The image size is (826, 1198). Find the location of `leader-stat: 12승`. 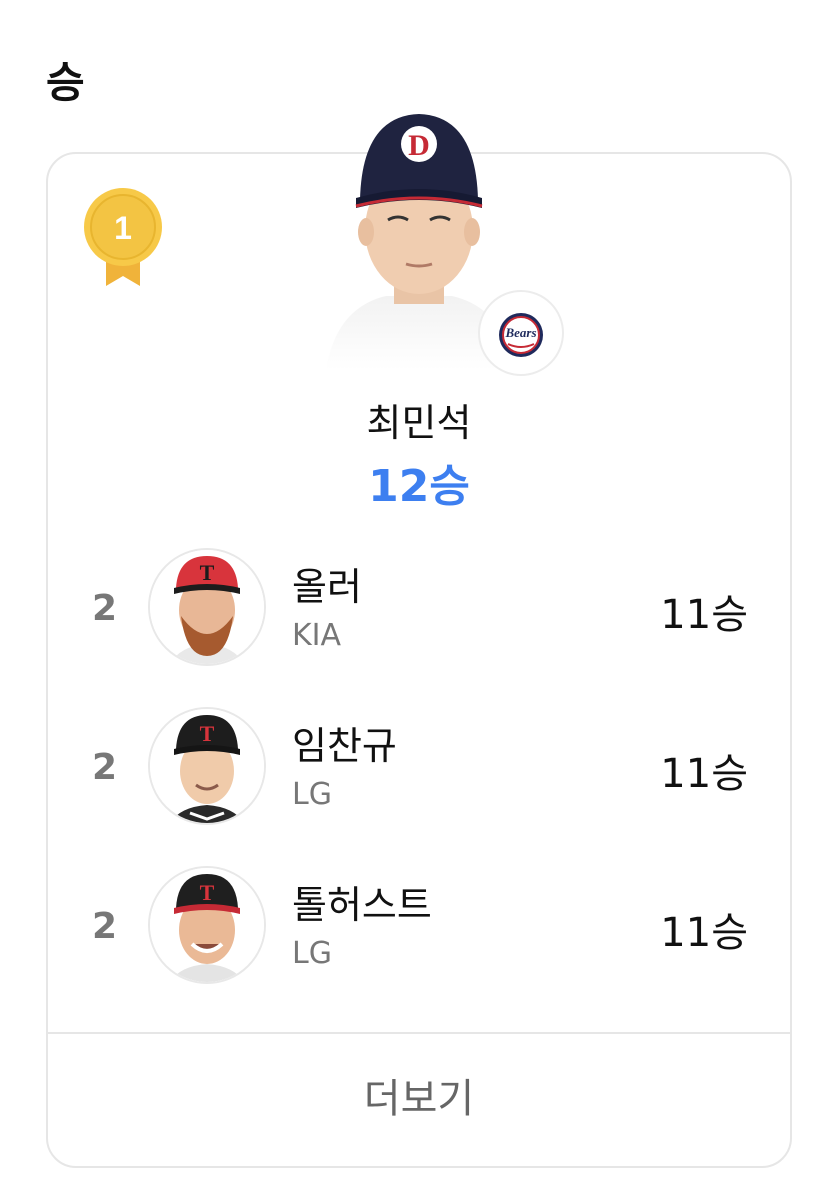

leader-stat: 12승 is located at coordinates (419, 486).